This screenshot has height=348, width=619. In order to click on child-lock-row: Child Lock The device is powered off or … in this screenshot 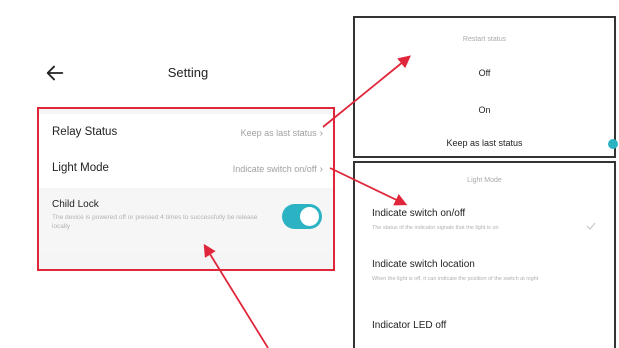, I will do `click(186, 222)`.